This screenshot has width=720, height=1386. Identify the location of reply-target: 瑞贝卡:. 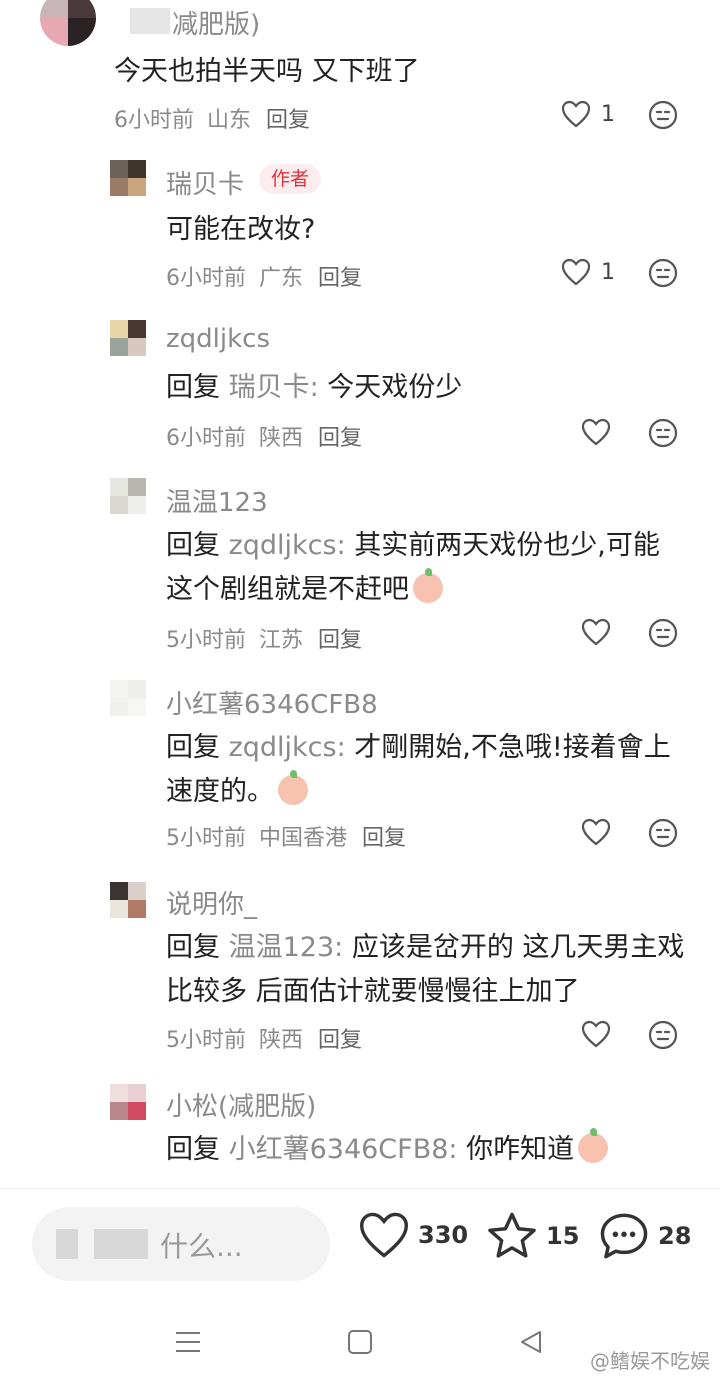
(274, 387).